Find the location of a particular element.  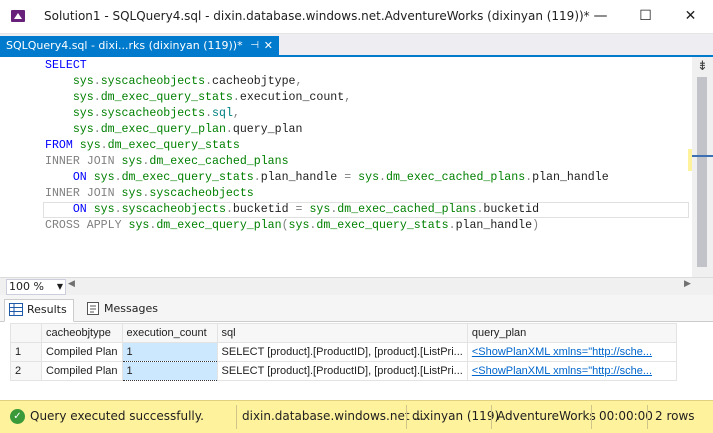

tab-messages: Messages is located at coordinates (123, 309).